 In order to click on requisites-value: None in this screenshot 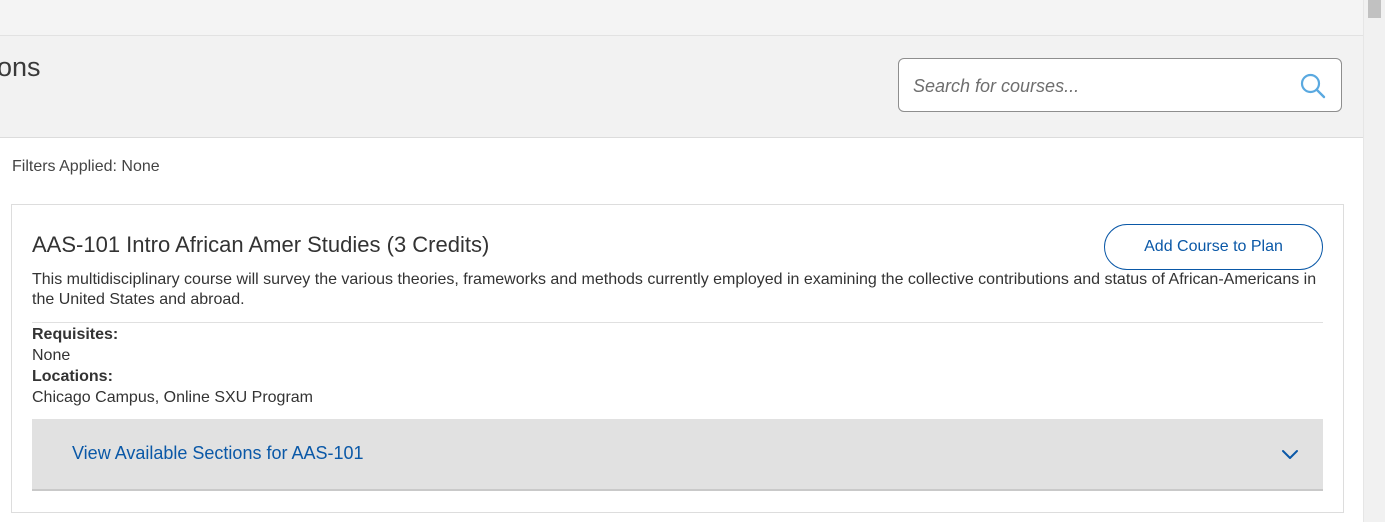, I will do `click(51, 355)`.